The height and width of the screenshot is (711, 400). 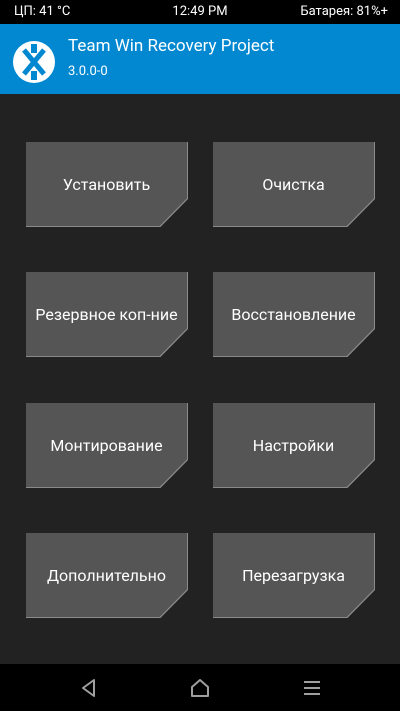 What do you see at coordinates (88, 71) in the screenshot?
I see `app-version: 3.0.0-0` at bounding box center [88, 71].